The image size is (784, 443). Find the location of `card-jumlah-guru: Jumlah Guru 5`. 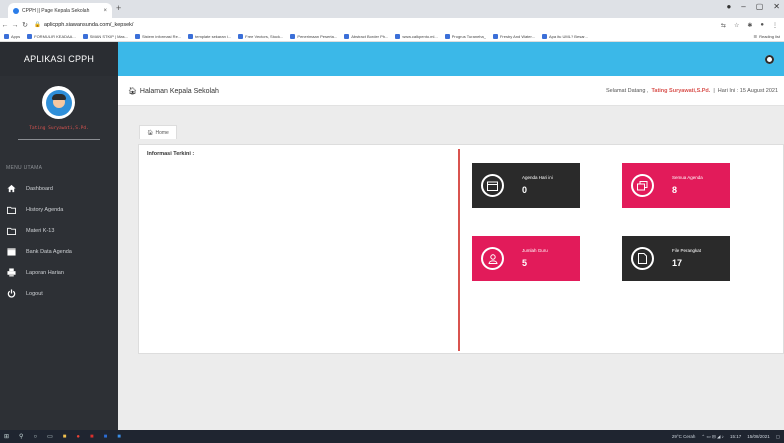

card-jumlah-guru: Jumlah Guru 5 is located at coordinates (526, 258).